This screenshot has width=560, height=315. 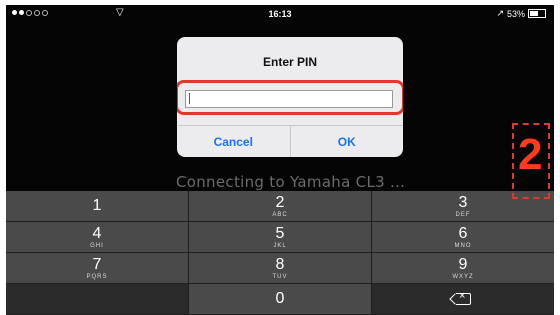 I want to click on cancel-button: Cancel, so click(x=234, y=141).